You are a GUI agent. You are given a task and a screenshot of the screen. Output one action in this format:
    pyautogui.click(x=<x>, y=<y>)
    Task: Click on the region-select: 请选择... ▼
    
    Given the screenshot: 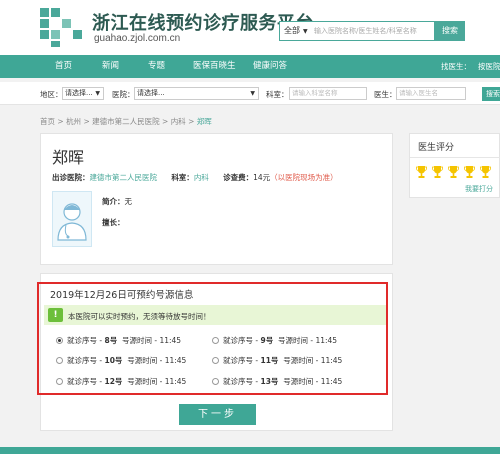 What is the action you would take?
    pyautogui.click(x=83, y=93)
    